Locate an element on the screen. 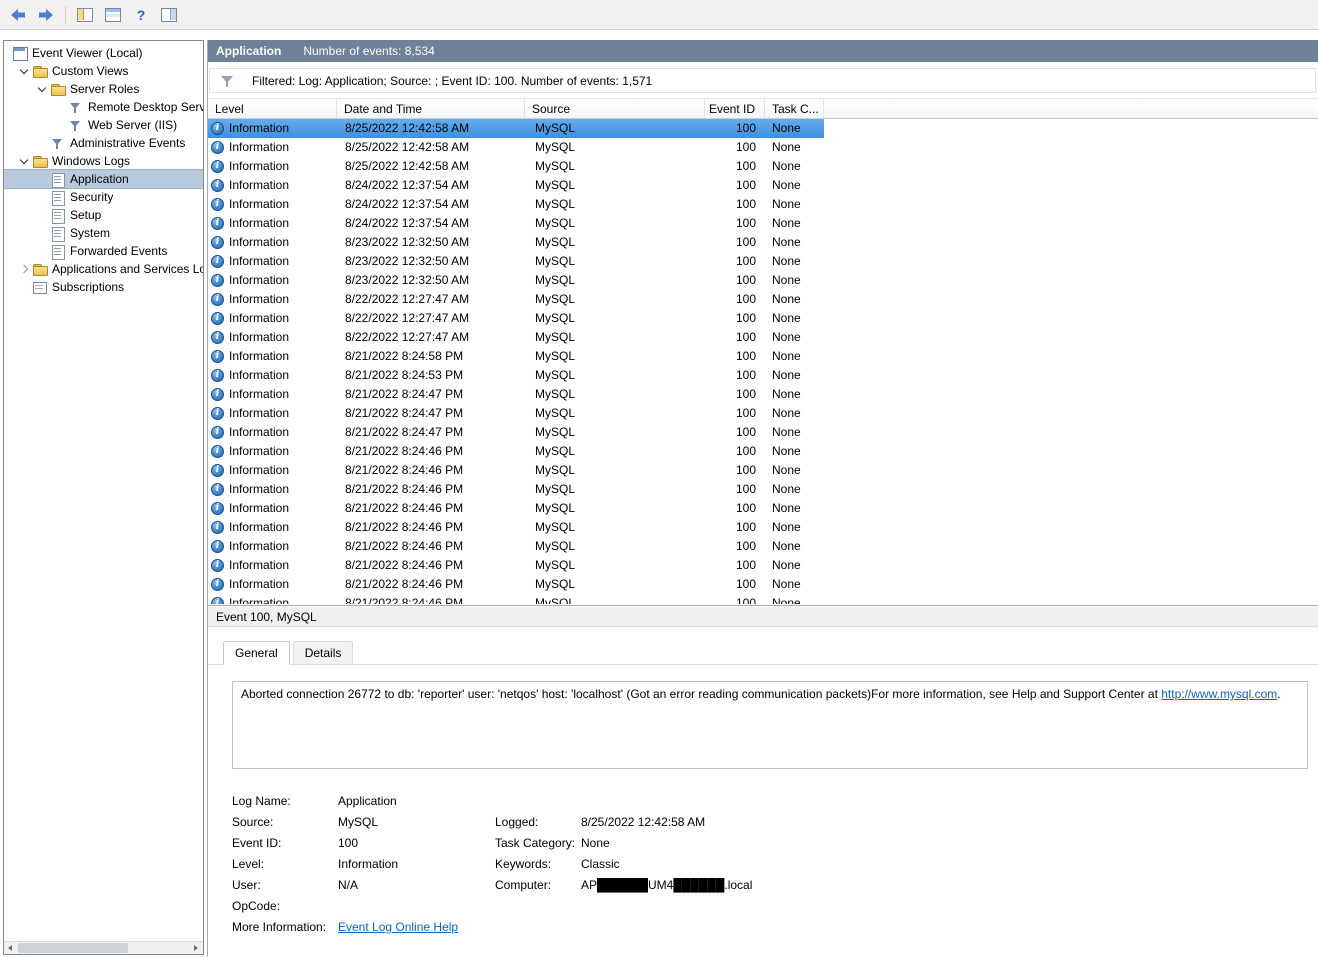  export-list-icon is located at coordinates (113, 14).